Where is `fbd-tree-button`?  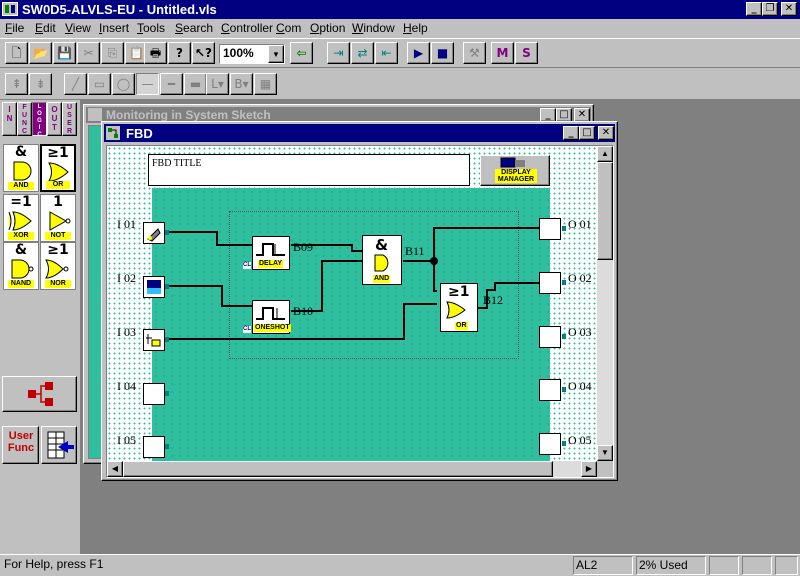
fbd-tree-button is located at coordinates (39, 394).